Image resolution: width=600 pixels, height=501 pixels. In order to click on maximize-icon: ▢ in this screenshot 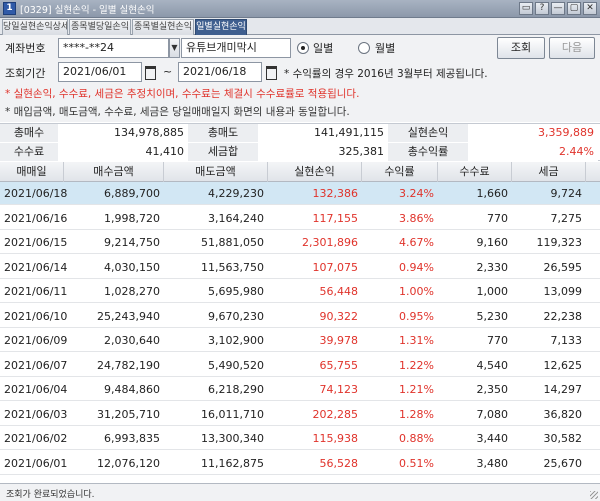, I will do `click(574, 8)`.